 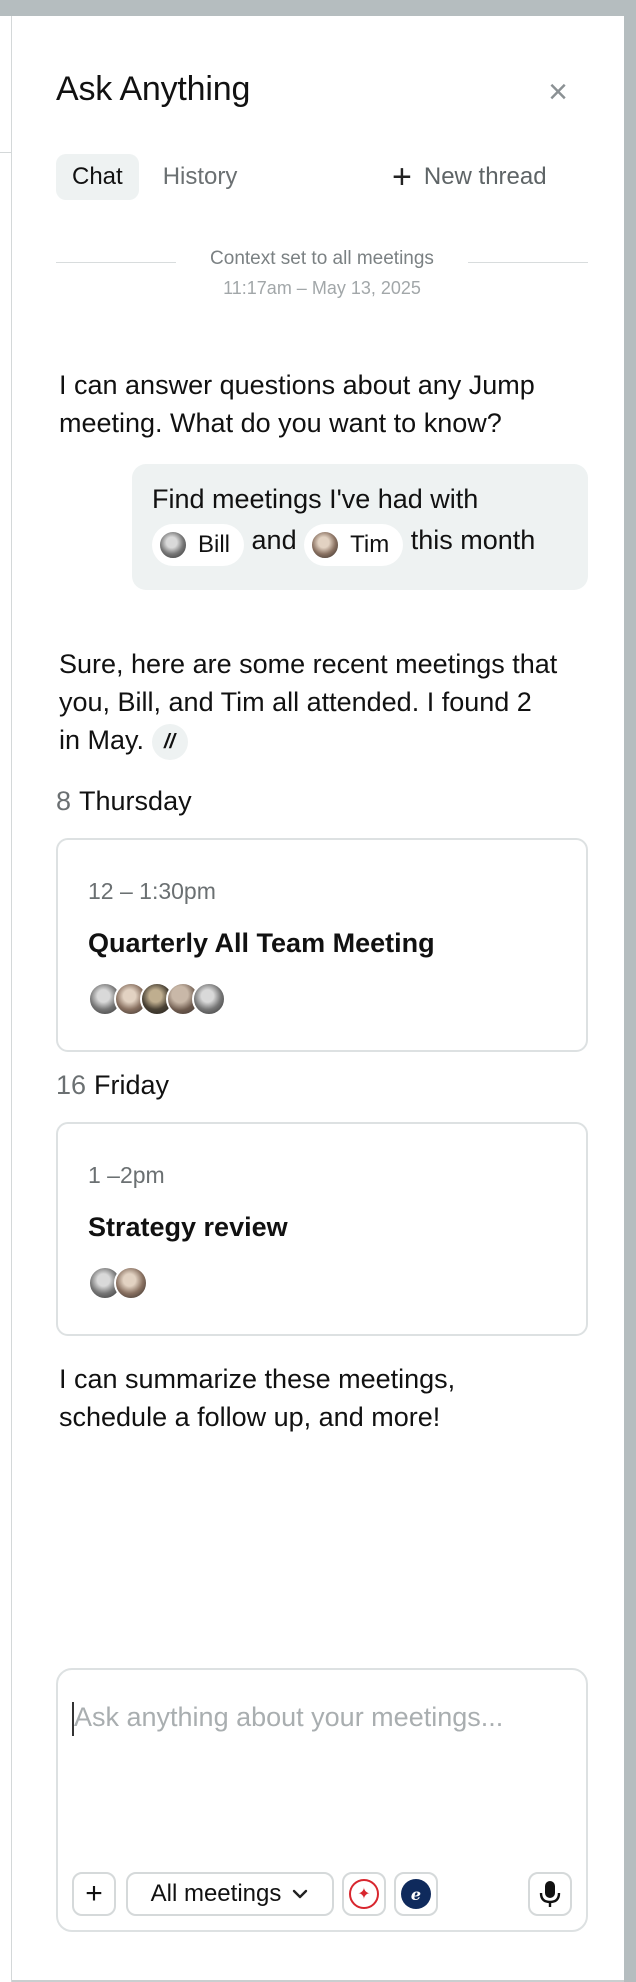 I want to click on tab-bar: Chat History, so click(x=154, y=177).